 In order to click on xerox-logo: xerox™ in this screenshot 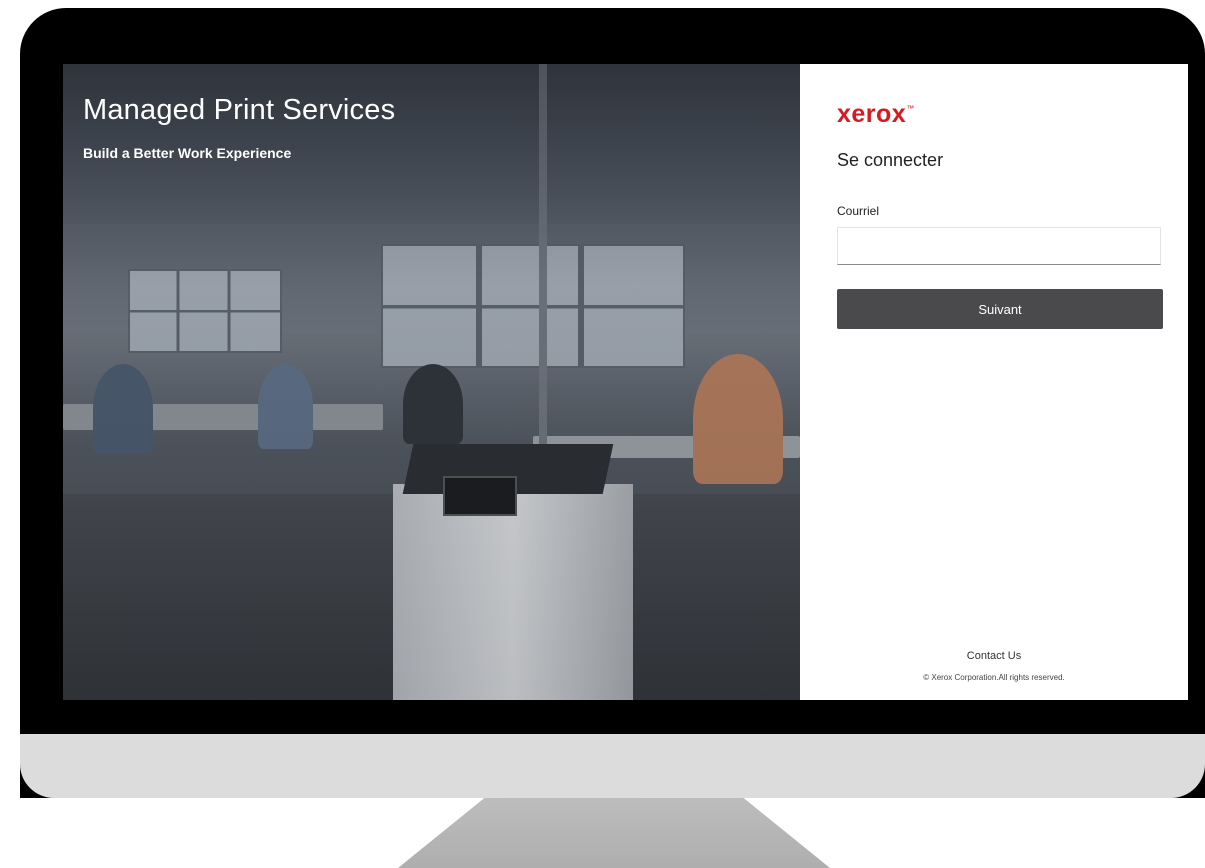, I will do `click(876, 114)`.